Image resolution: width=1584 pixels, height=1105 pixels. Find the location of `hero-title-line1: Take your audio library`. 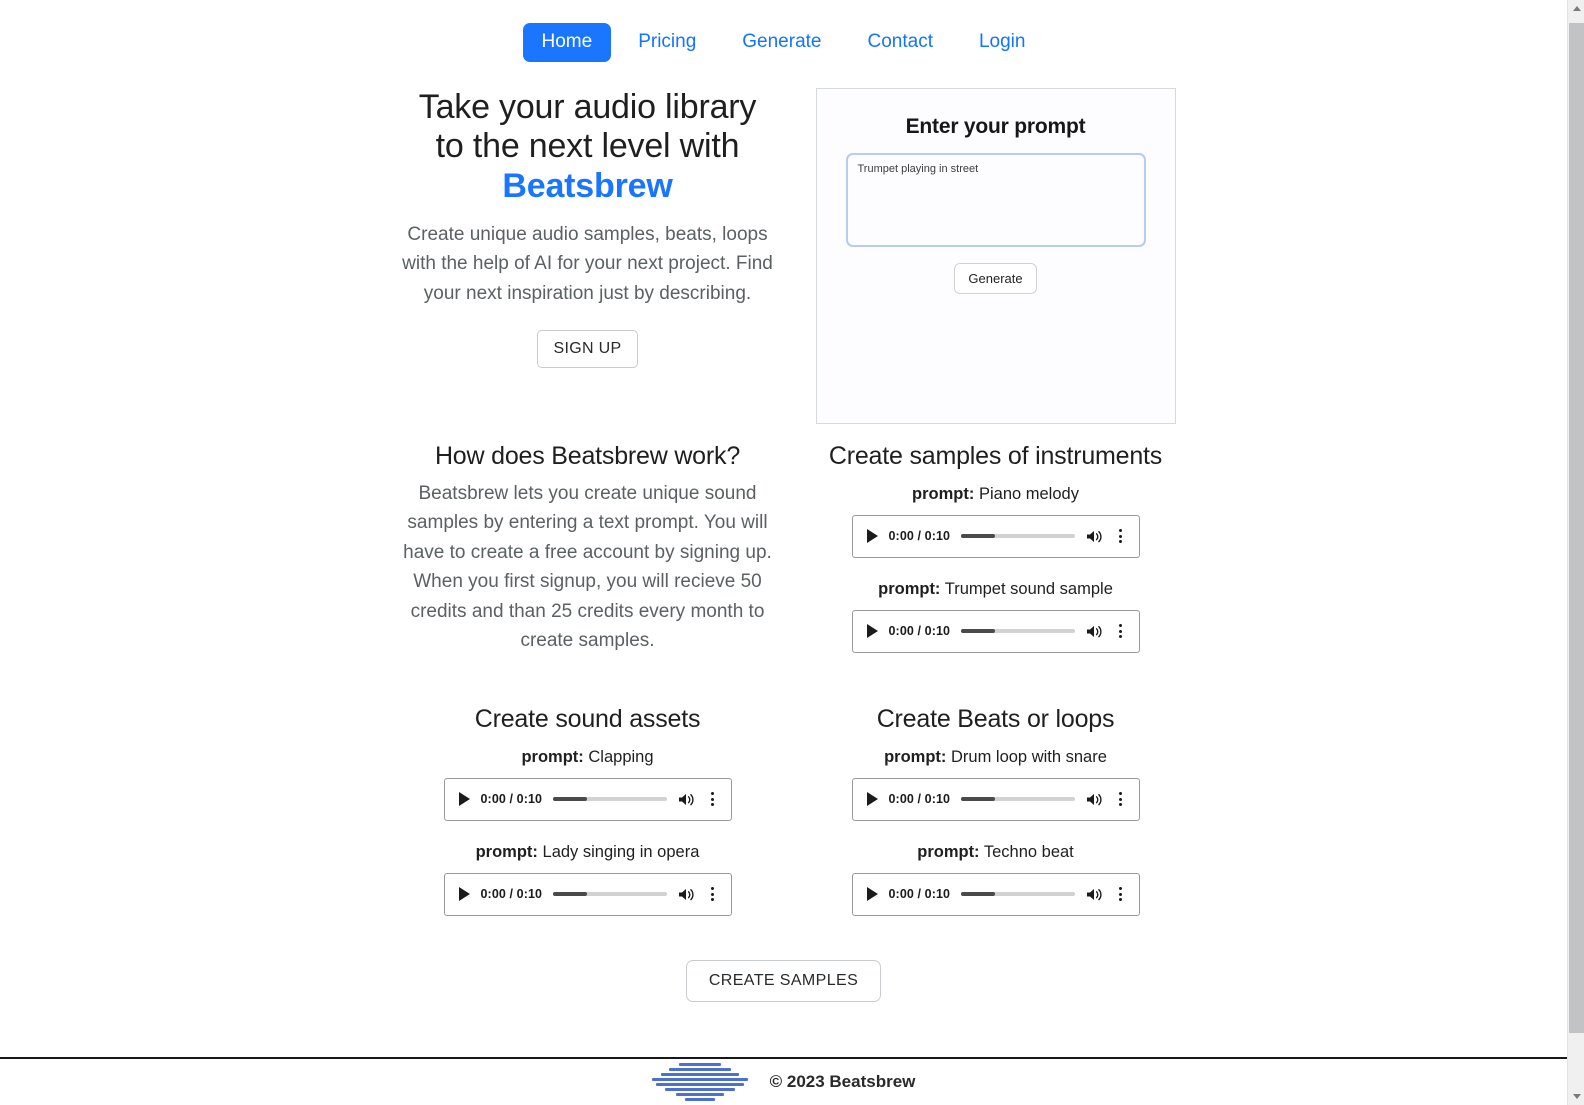

hero-title-line1: Take your audio library is located at coordinates (587, 106).